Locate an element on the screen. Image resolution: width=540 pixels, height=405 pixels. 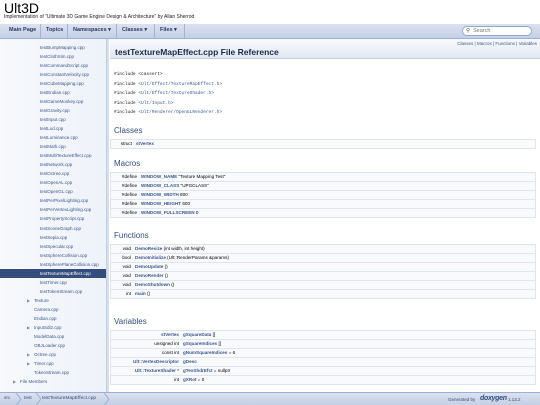
sidenav-item: testSepia.cpp is located at coordinates (53, 237).